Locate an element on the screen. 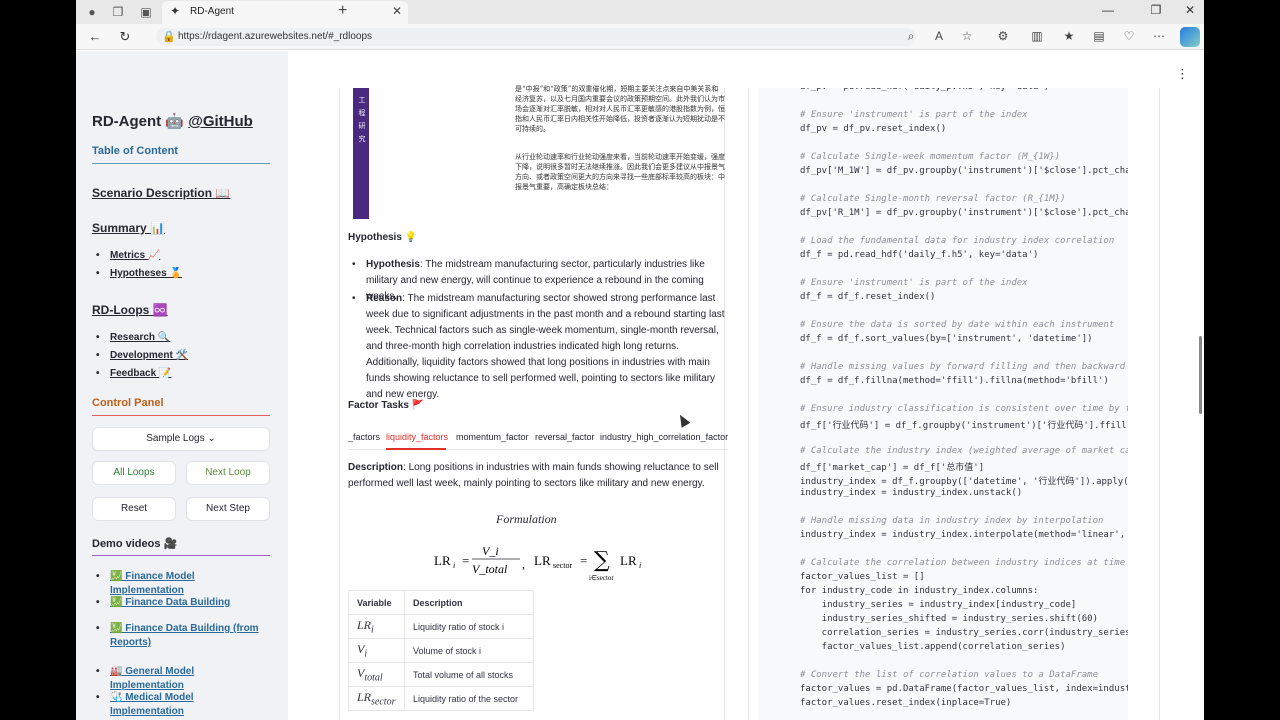  variable-description: Volume of stock i is located at coordinates (469, 650).